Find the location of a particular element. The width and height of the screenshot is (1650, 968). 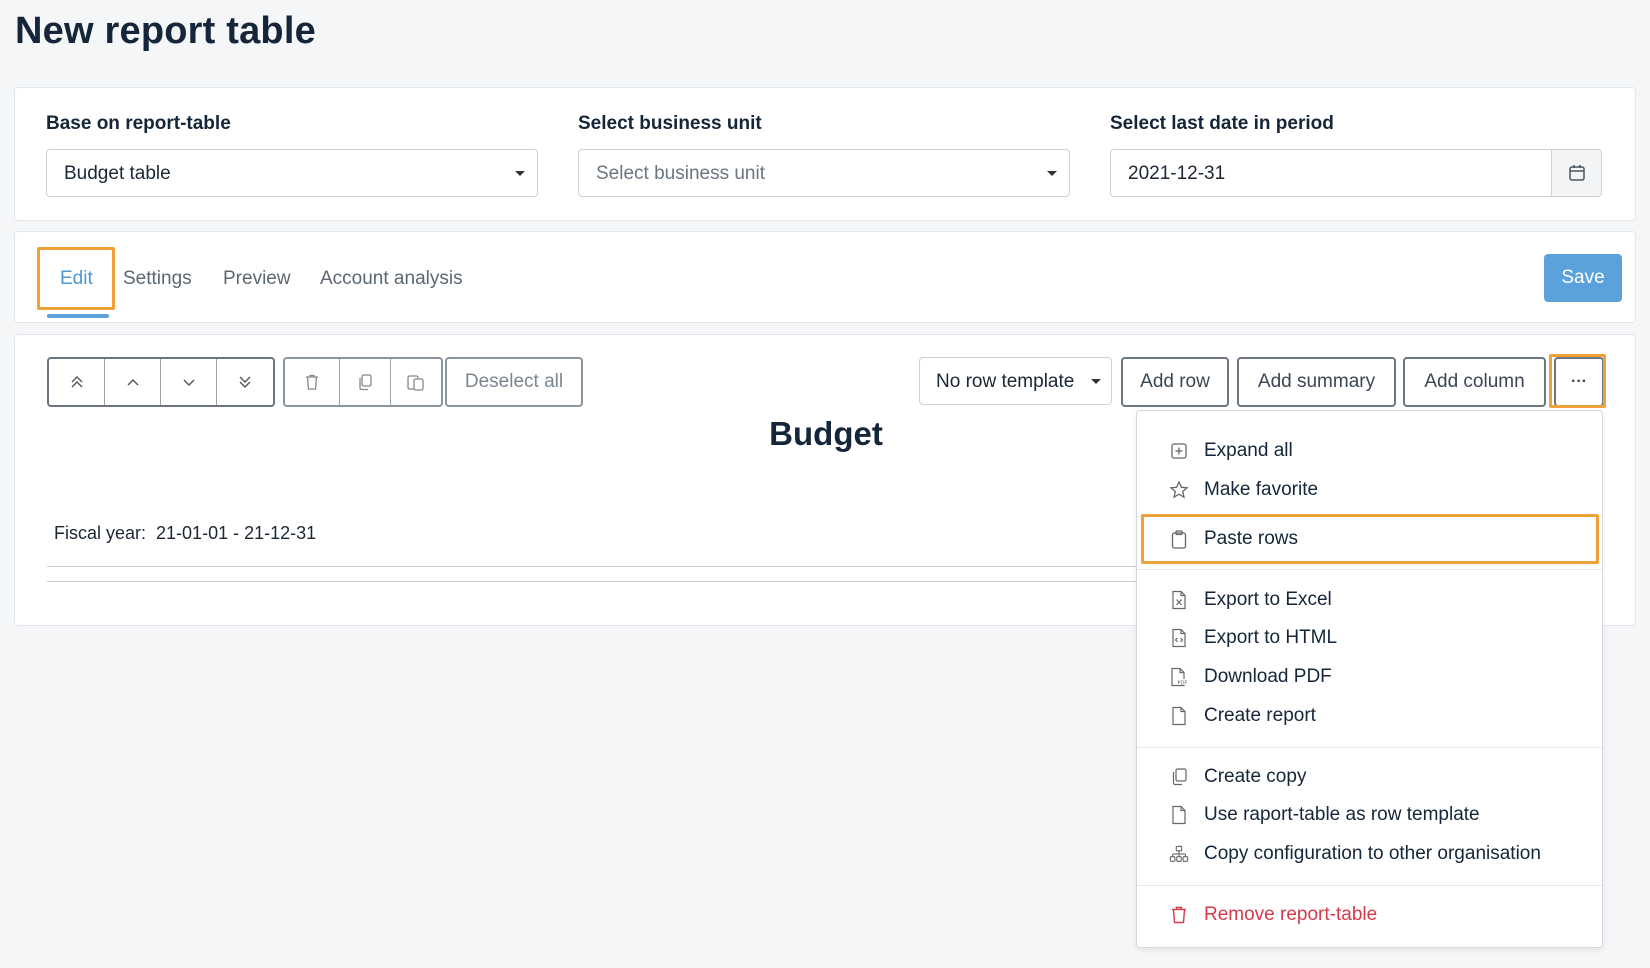

page-title: New report table is located at coordinates (165, 31).